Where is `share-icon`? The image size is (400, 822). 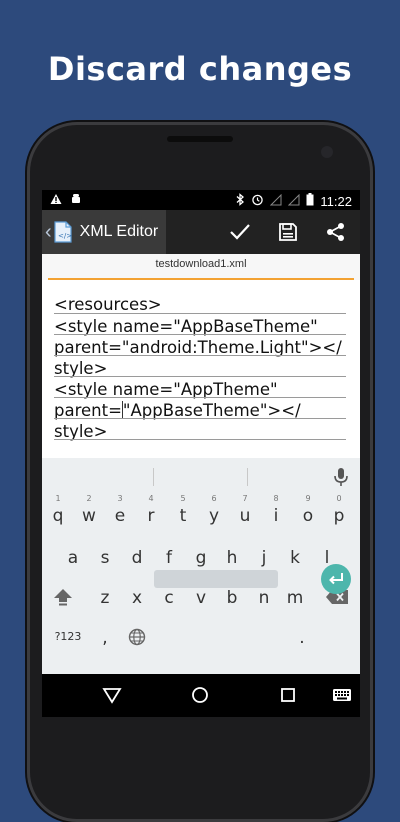
share-icon is located at coordinates (335, 232).